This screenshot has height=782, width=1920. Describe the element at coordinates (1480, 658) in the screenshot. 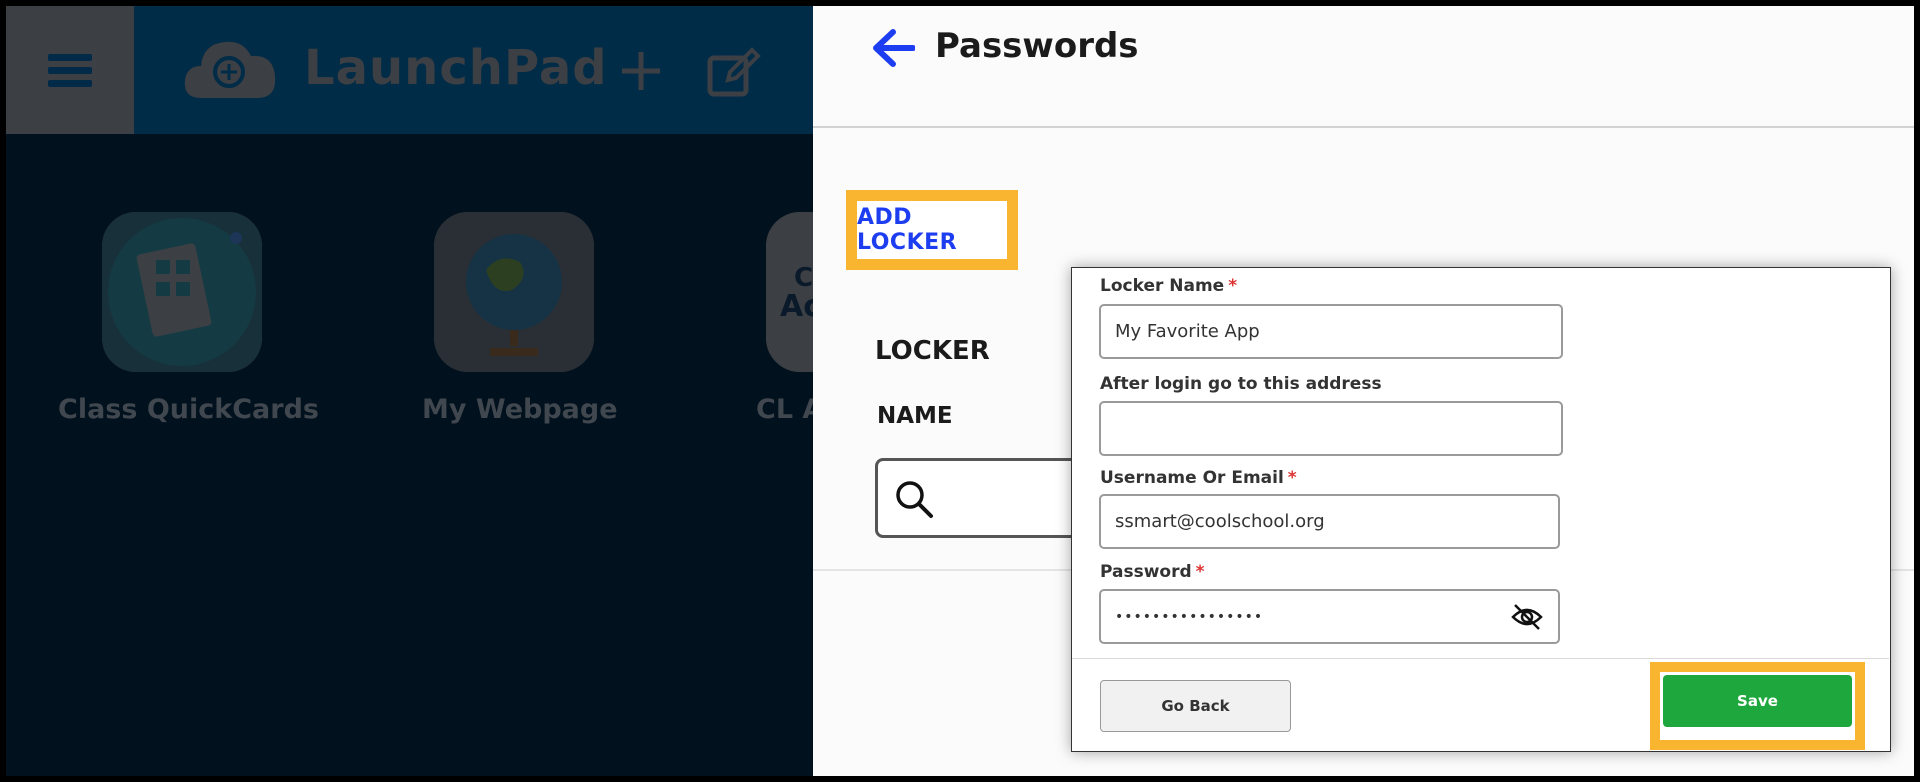

I see `divider` at that location.